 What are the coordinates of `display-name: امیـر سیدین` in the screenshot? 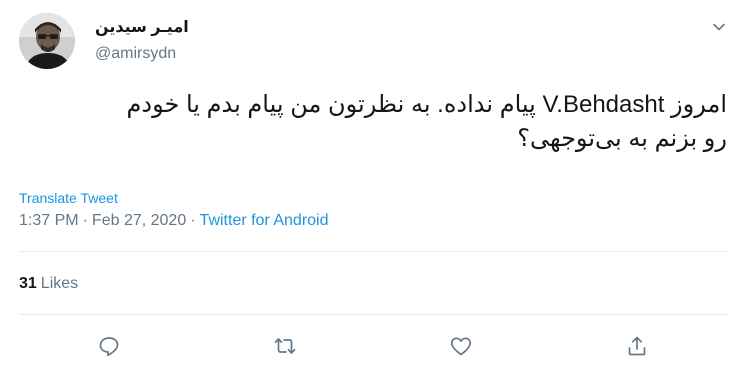 It's located at (142, 27).